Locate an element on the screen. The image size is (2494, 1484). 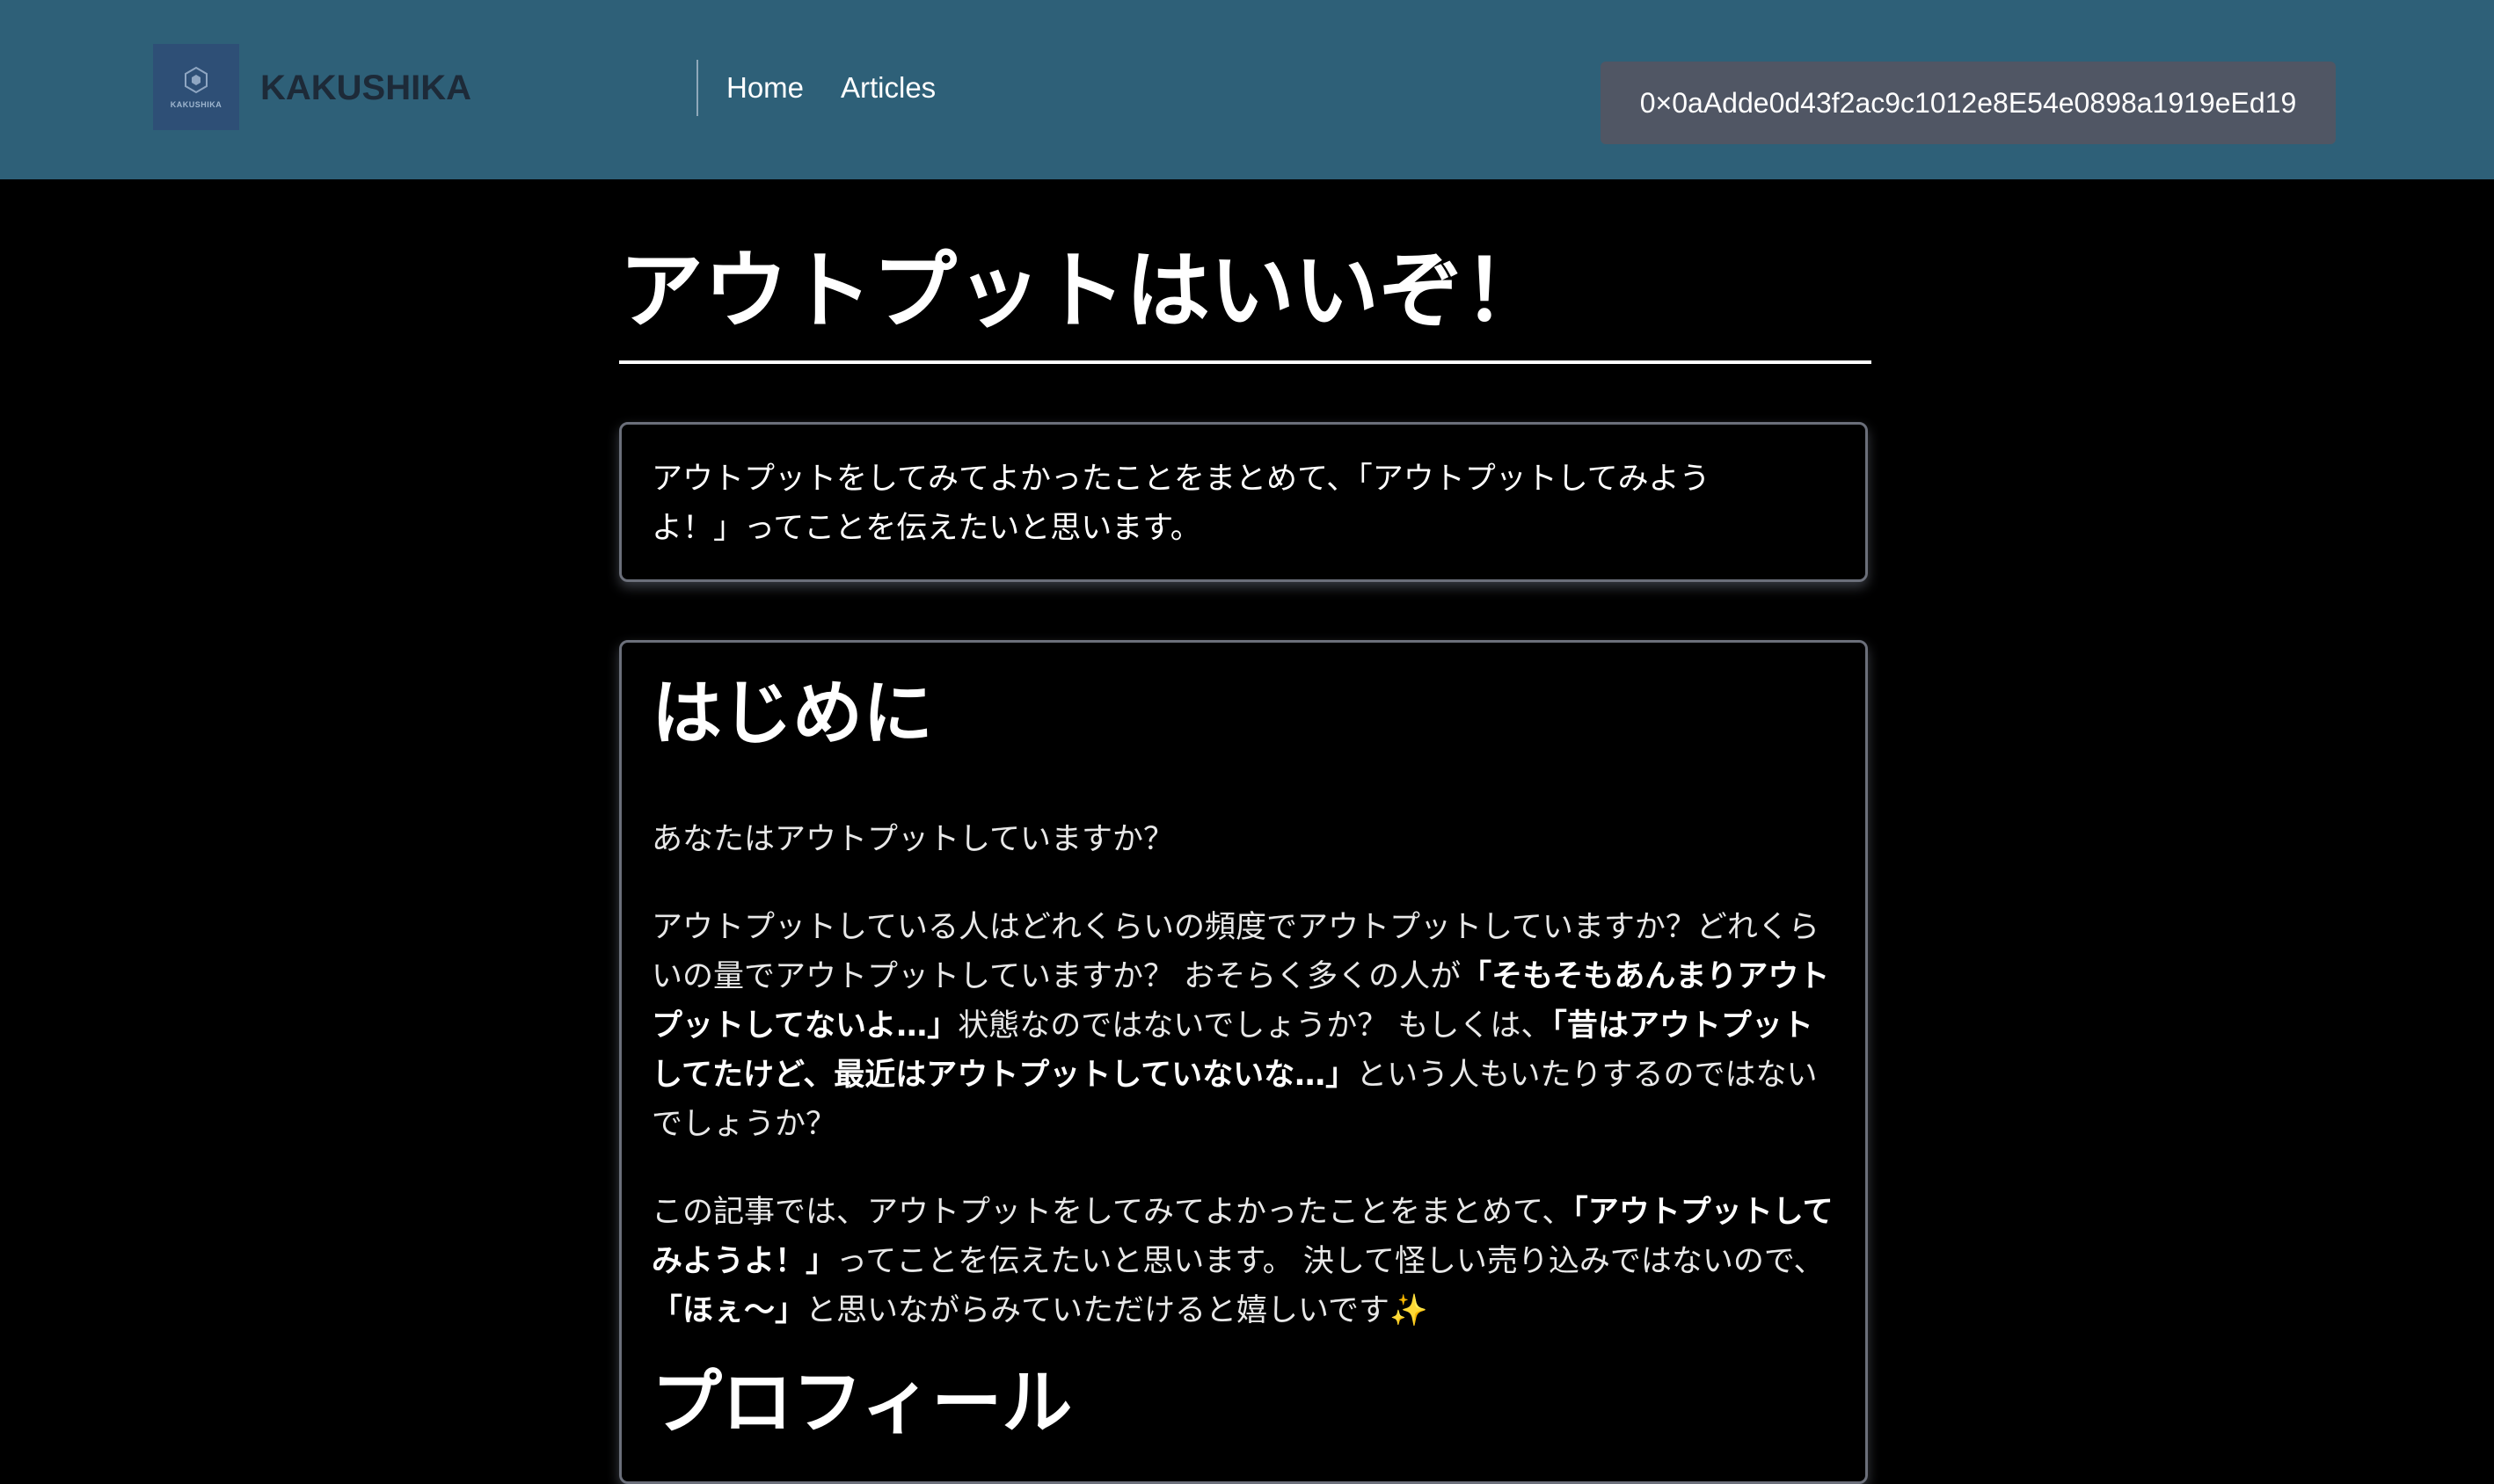
hexagon-logo-icon is located at coordinates (197, 80).